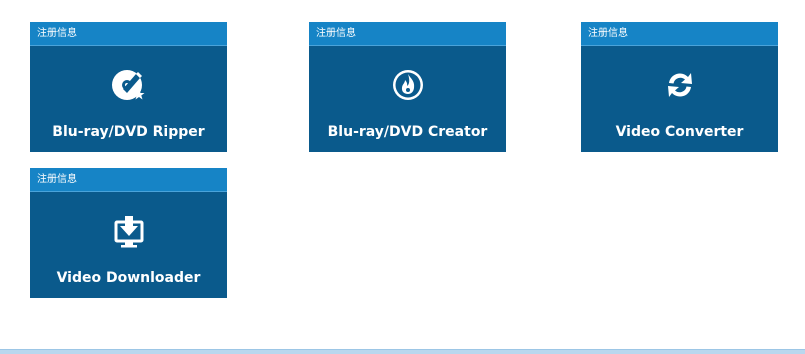  I want to click on tile-video-converter: 注册信息 Video Converter, so click(679, 87).